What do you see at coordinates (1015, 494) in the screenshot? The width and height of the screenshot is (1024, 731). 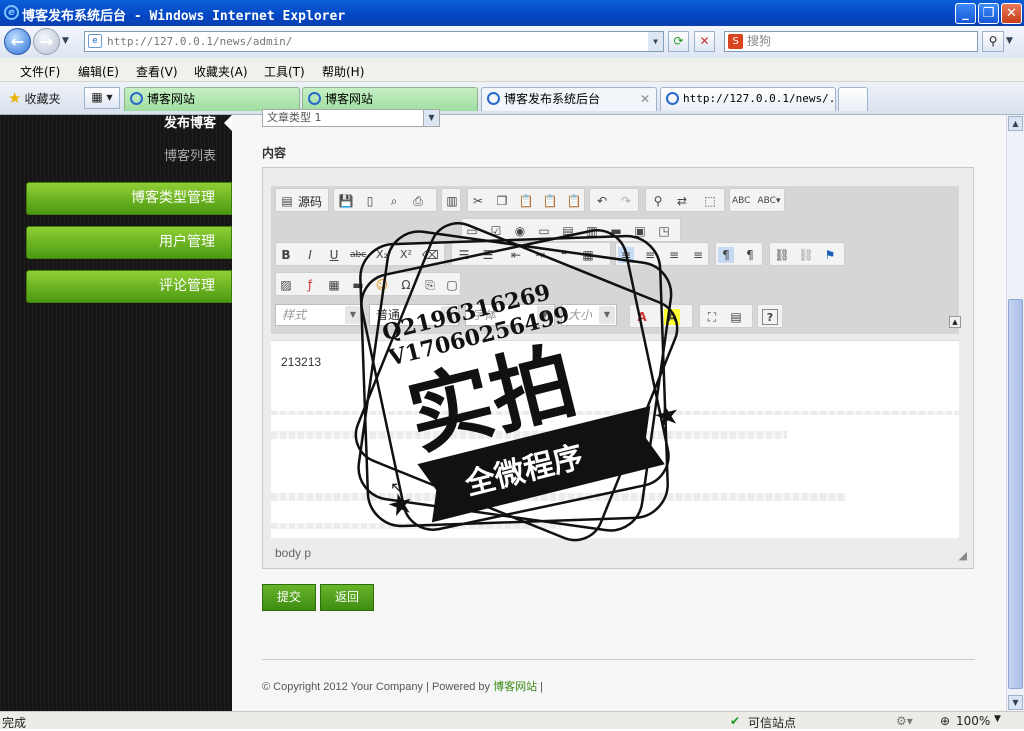 I see `scroll-thumb` at bounding box center [1015, 494].